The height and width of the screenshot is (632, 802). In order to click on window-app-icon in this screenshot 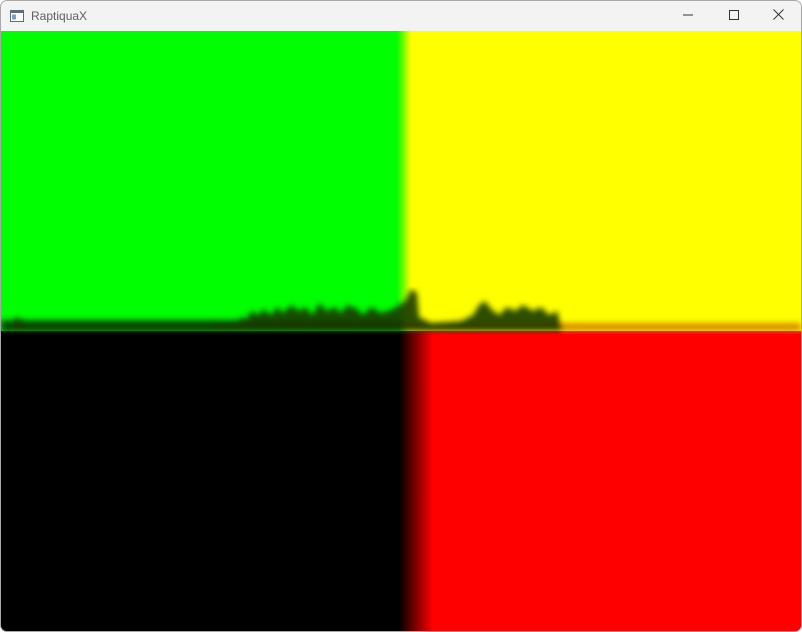, I will do `click(17, 15)`.